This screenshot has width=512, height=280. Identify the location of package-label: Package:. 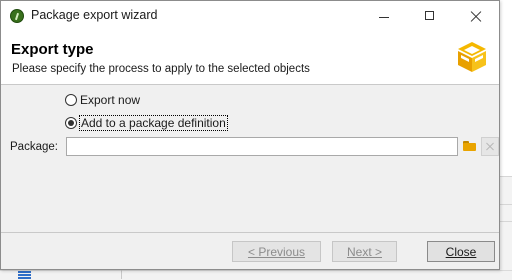
(34, 147).